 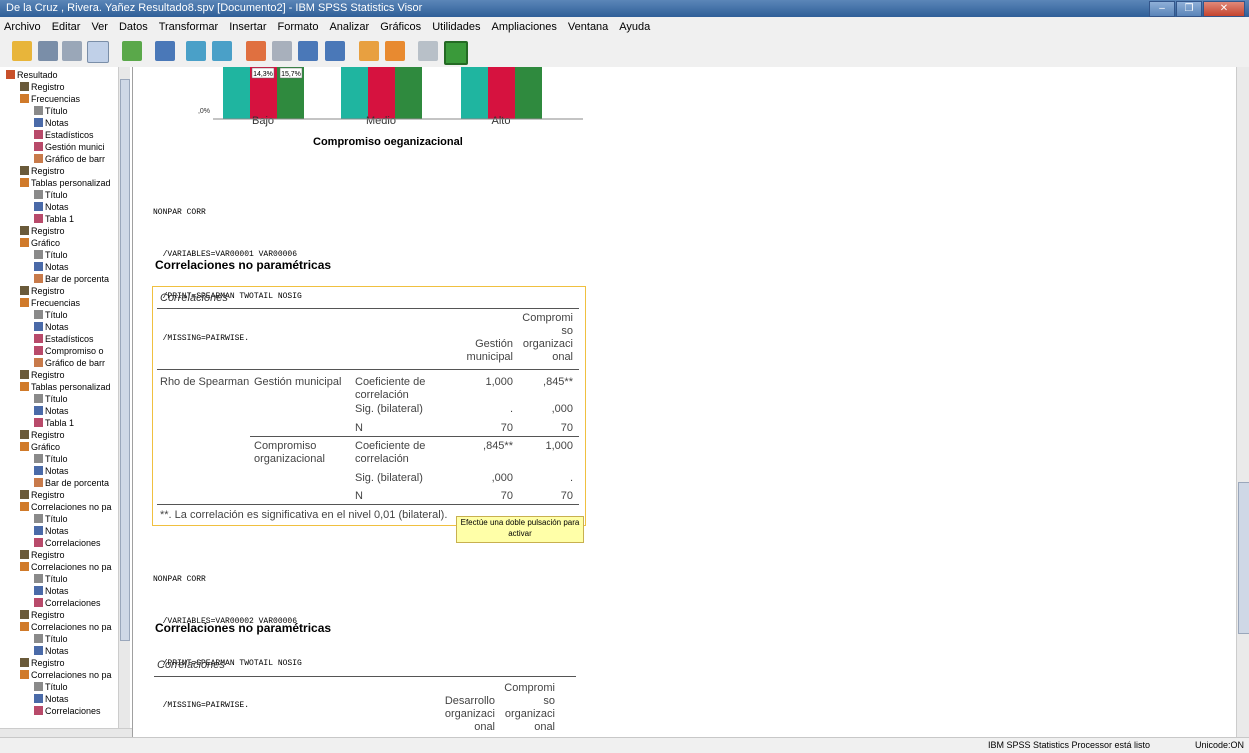 What do you see at coordinates (308, 51) in the screenshot?
I see `goto-variable-icon` at bounding box center [308, 51].